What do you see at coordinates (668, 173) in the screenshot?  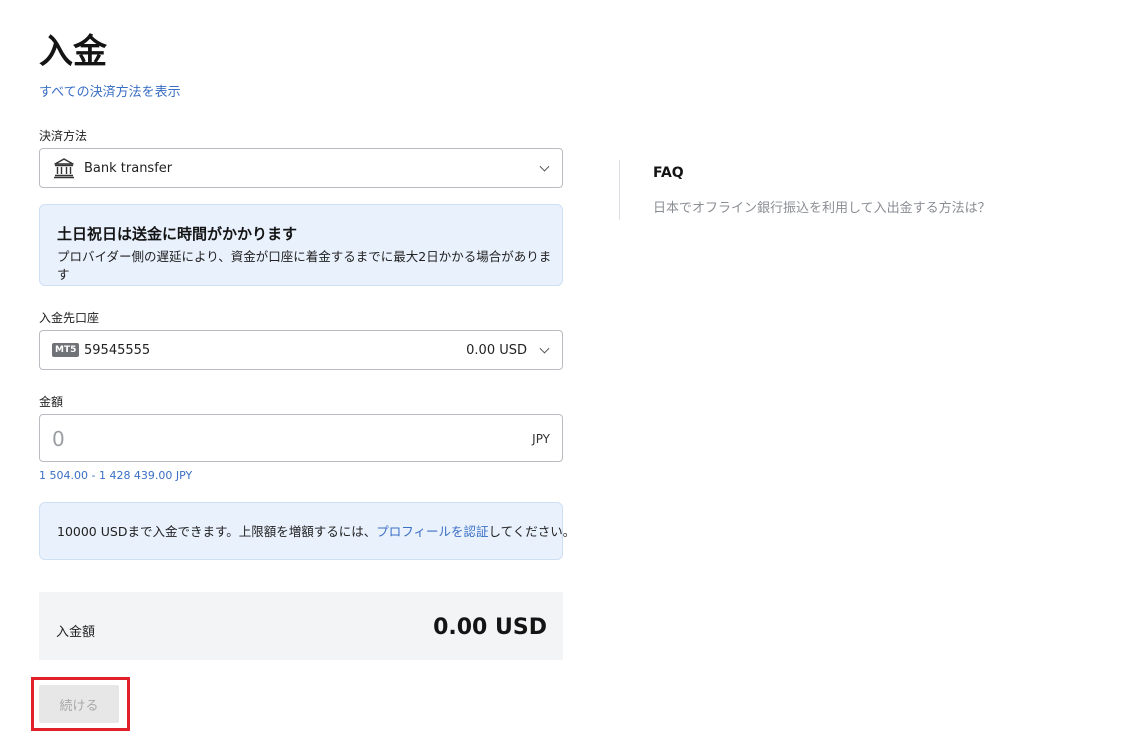 I see `faq-title: FAQ` at bounding box center [668, 173].